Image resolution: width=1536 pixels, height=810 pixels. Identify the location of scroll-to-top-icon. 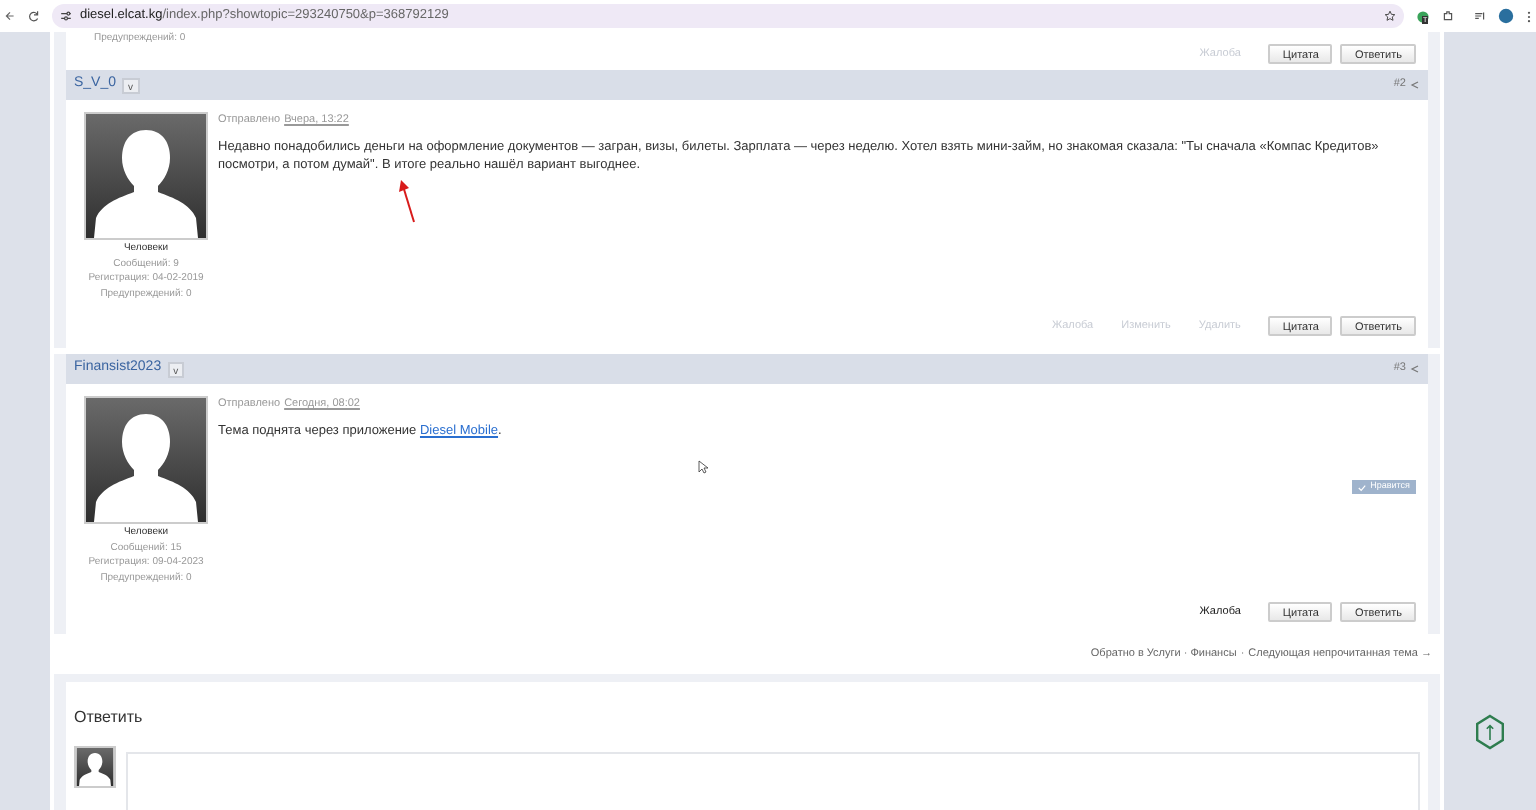
(1490, 732).